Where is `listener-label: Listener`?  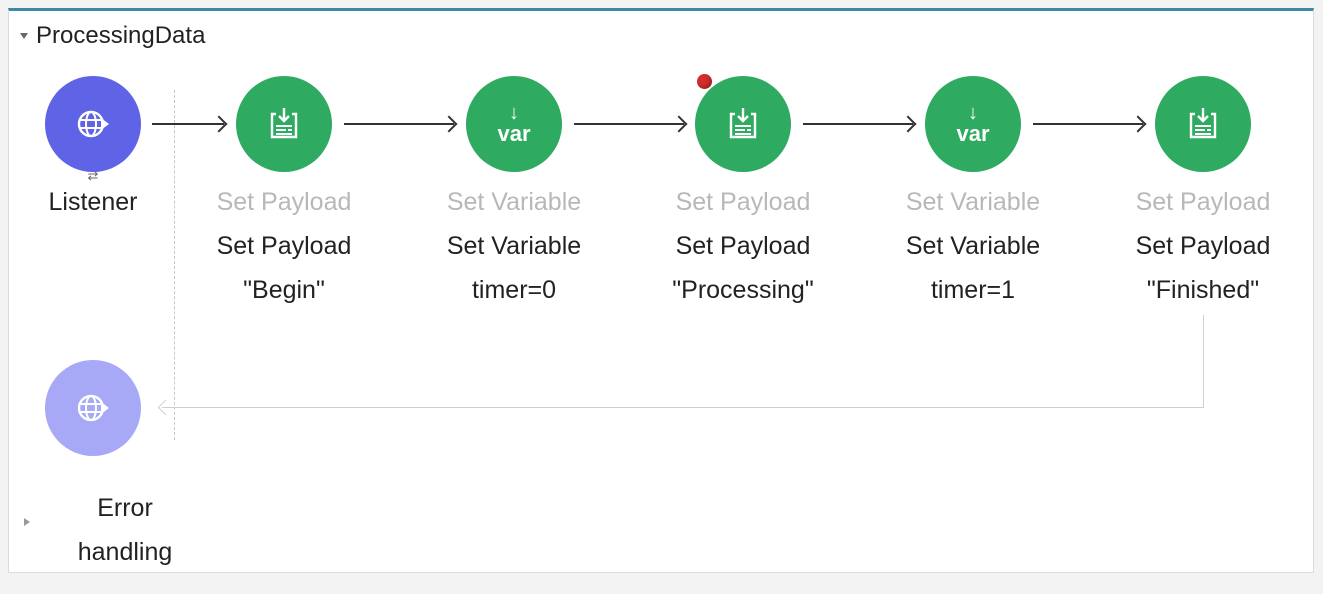
listener-label: Listener is located at coordinates (93, 202).